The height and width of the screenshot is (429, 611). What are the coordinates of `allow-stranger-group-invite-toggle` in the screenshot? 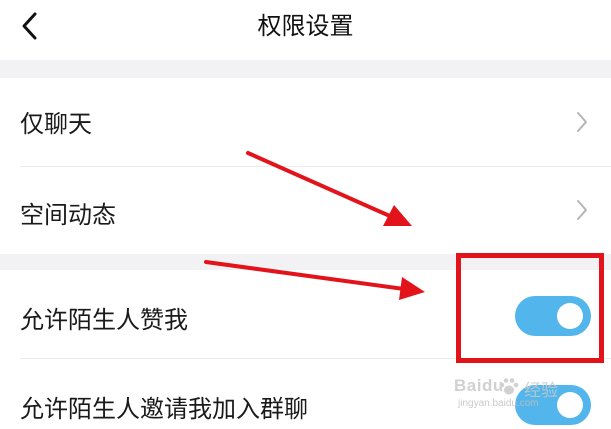 It's located at (553, 405).